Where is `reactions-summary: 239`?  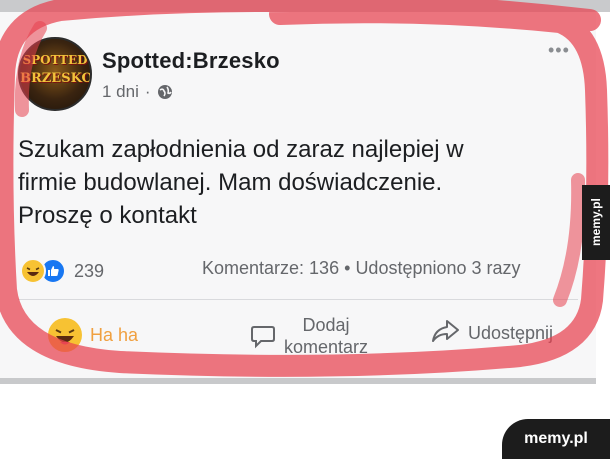
reactions-summary: 239 is located at coordinates (62, 271).